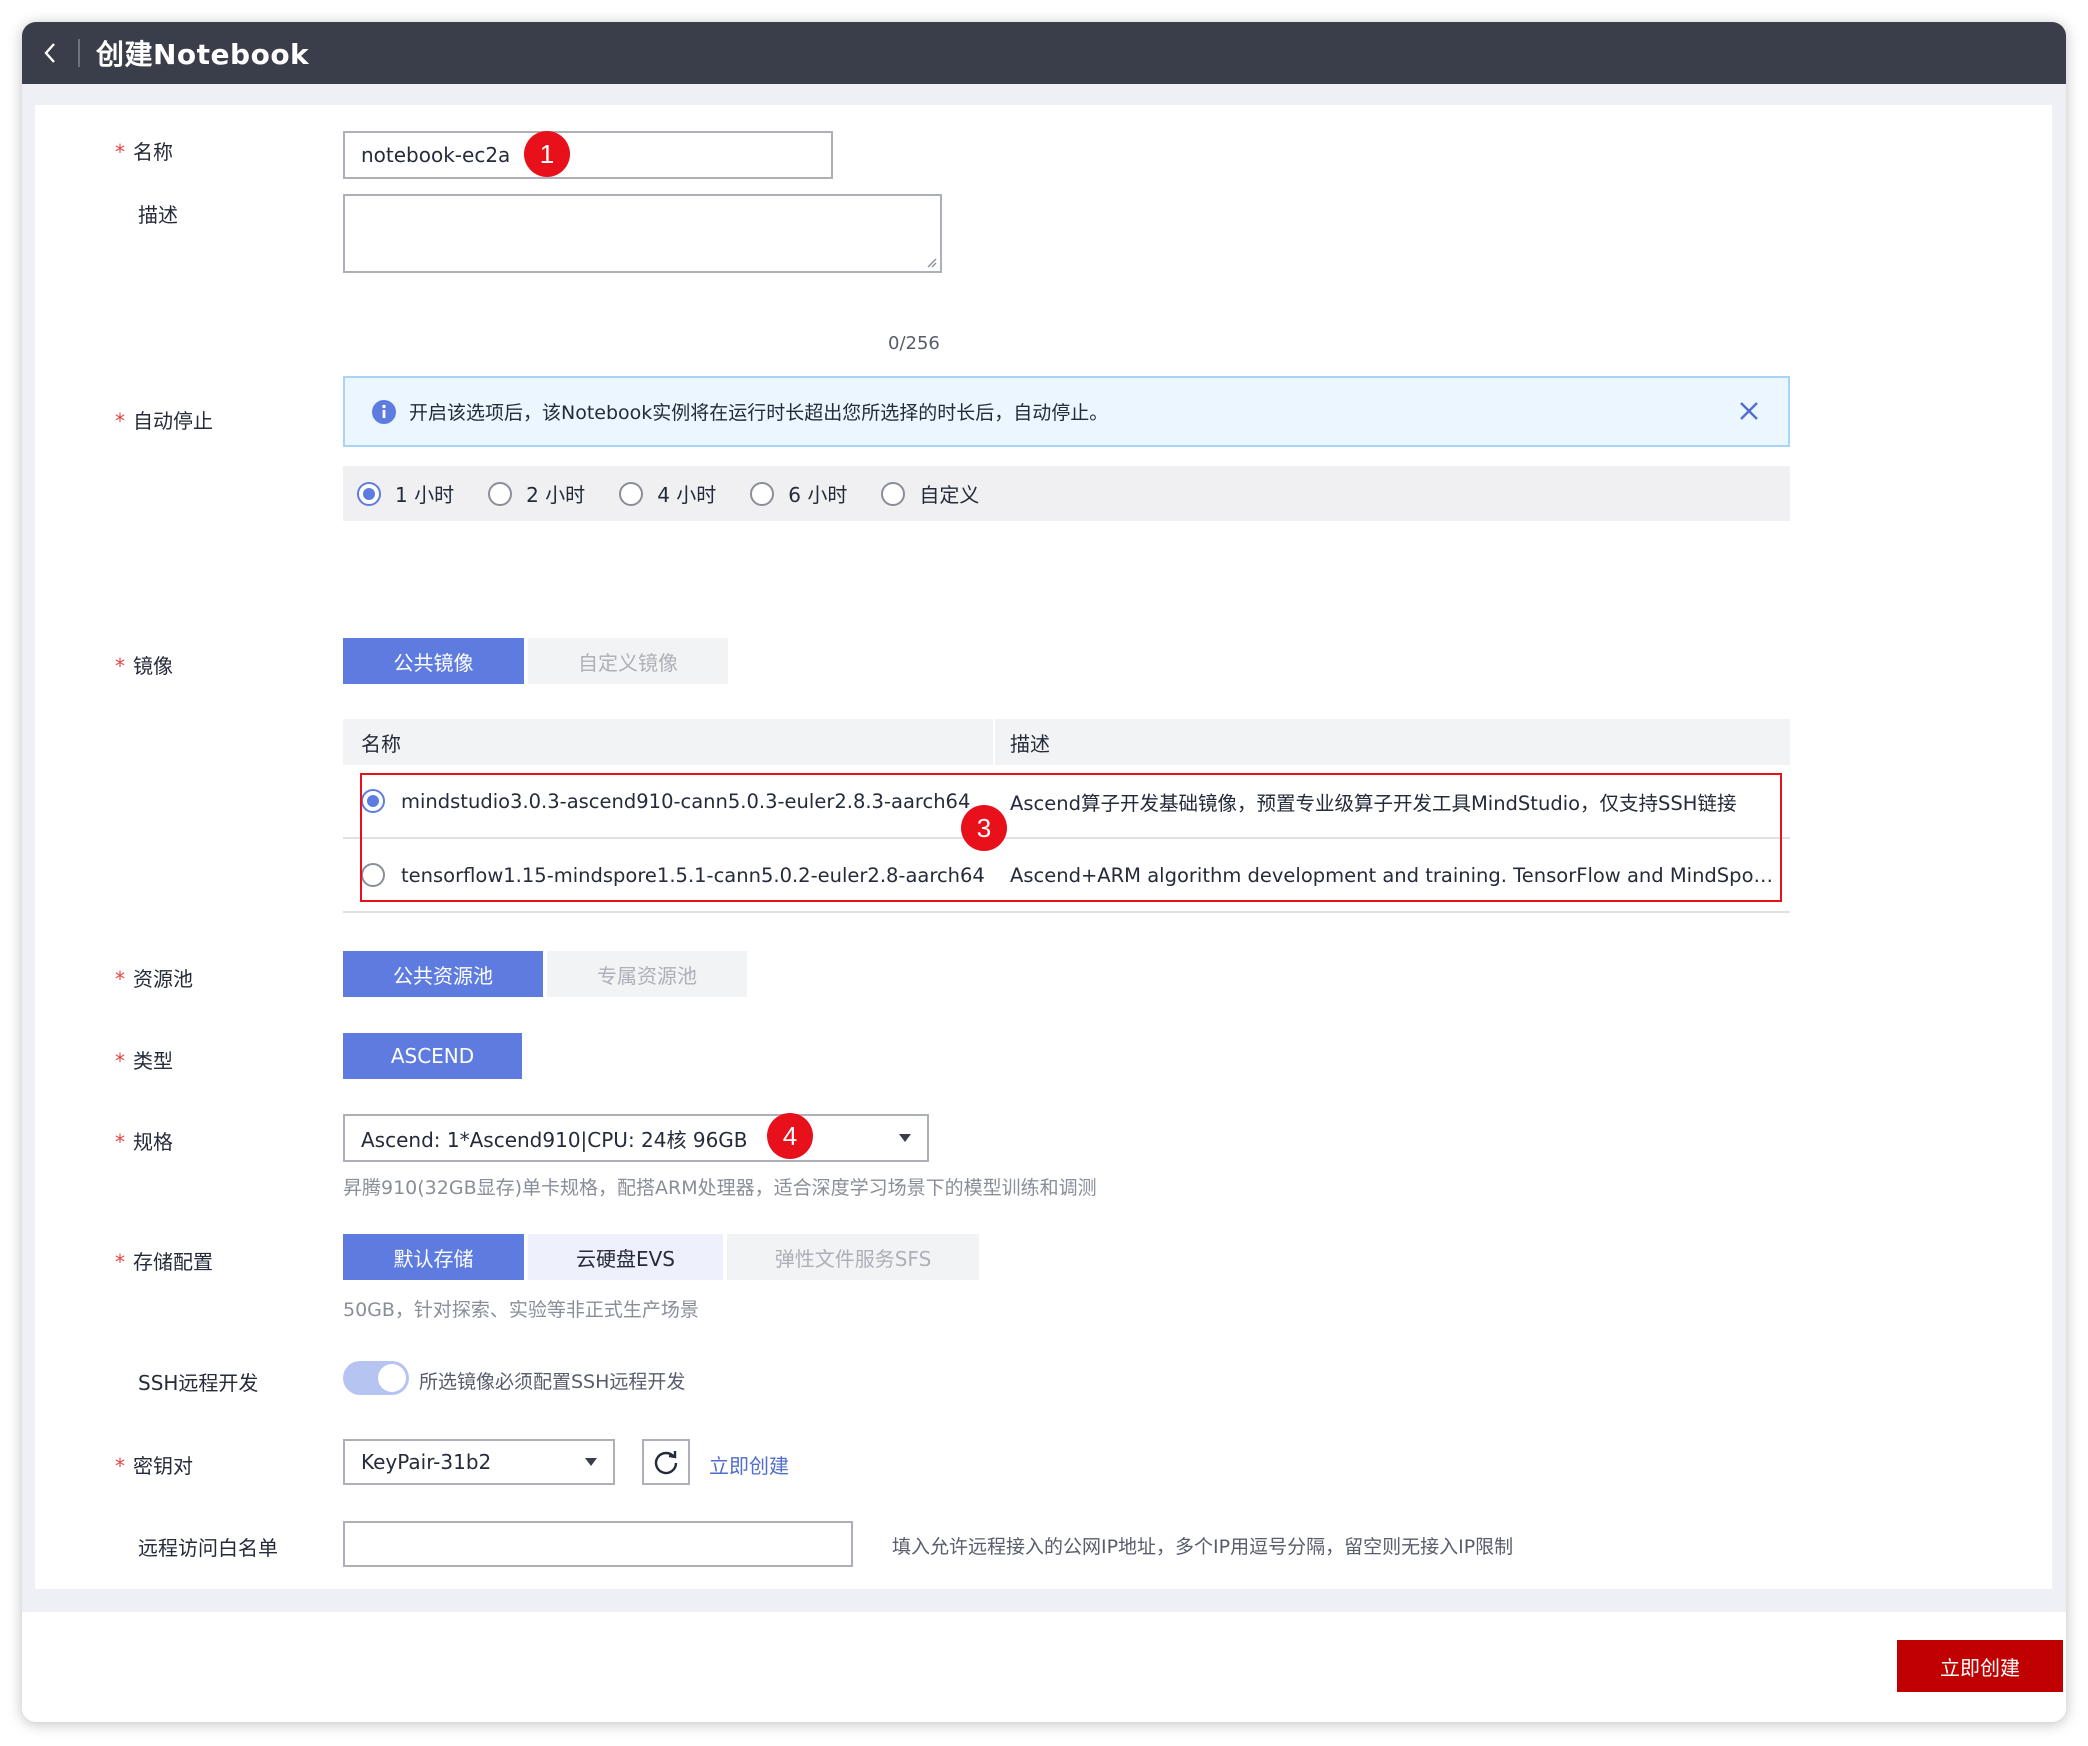 This screenshot has height=1746, width=2088. Describe the element at coordinates (384, 411) in the screenshot. I see `info-icon` at that location.